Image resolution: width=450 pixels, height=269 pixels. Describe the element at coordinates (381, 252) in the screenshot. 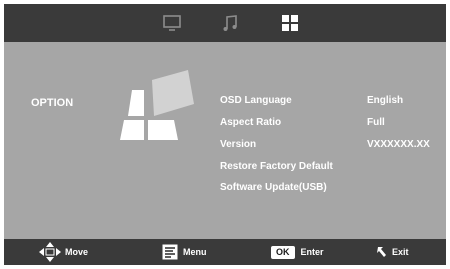

I see `exit-arrow-icon` at that location.